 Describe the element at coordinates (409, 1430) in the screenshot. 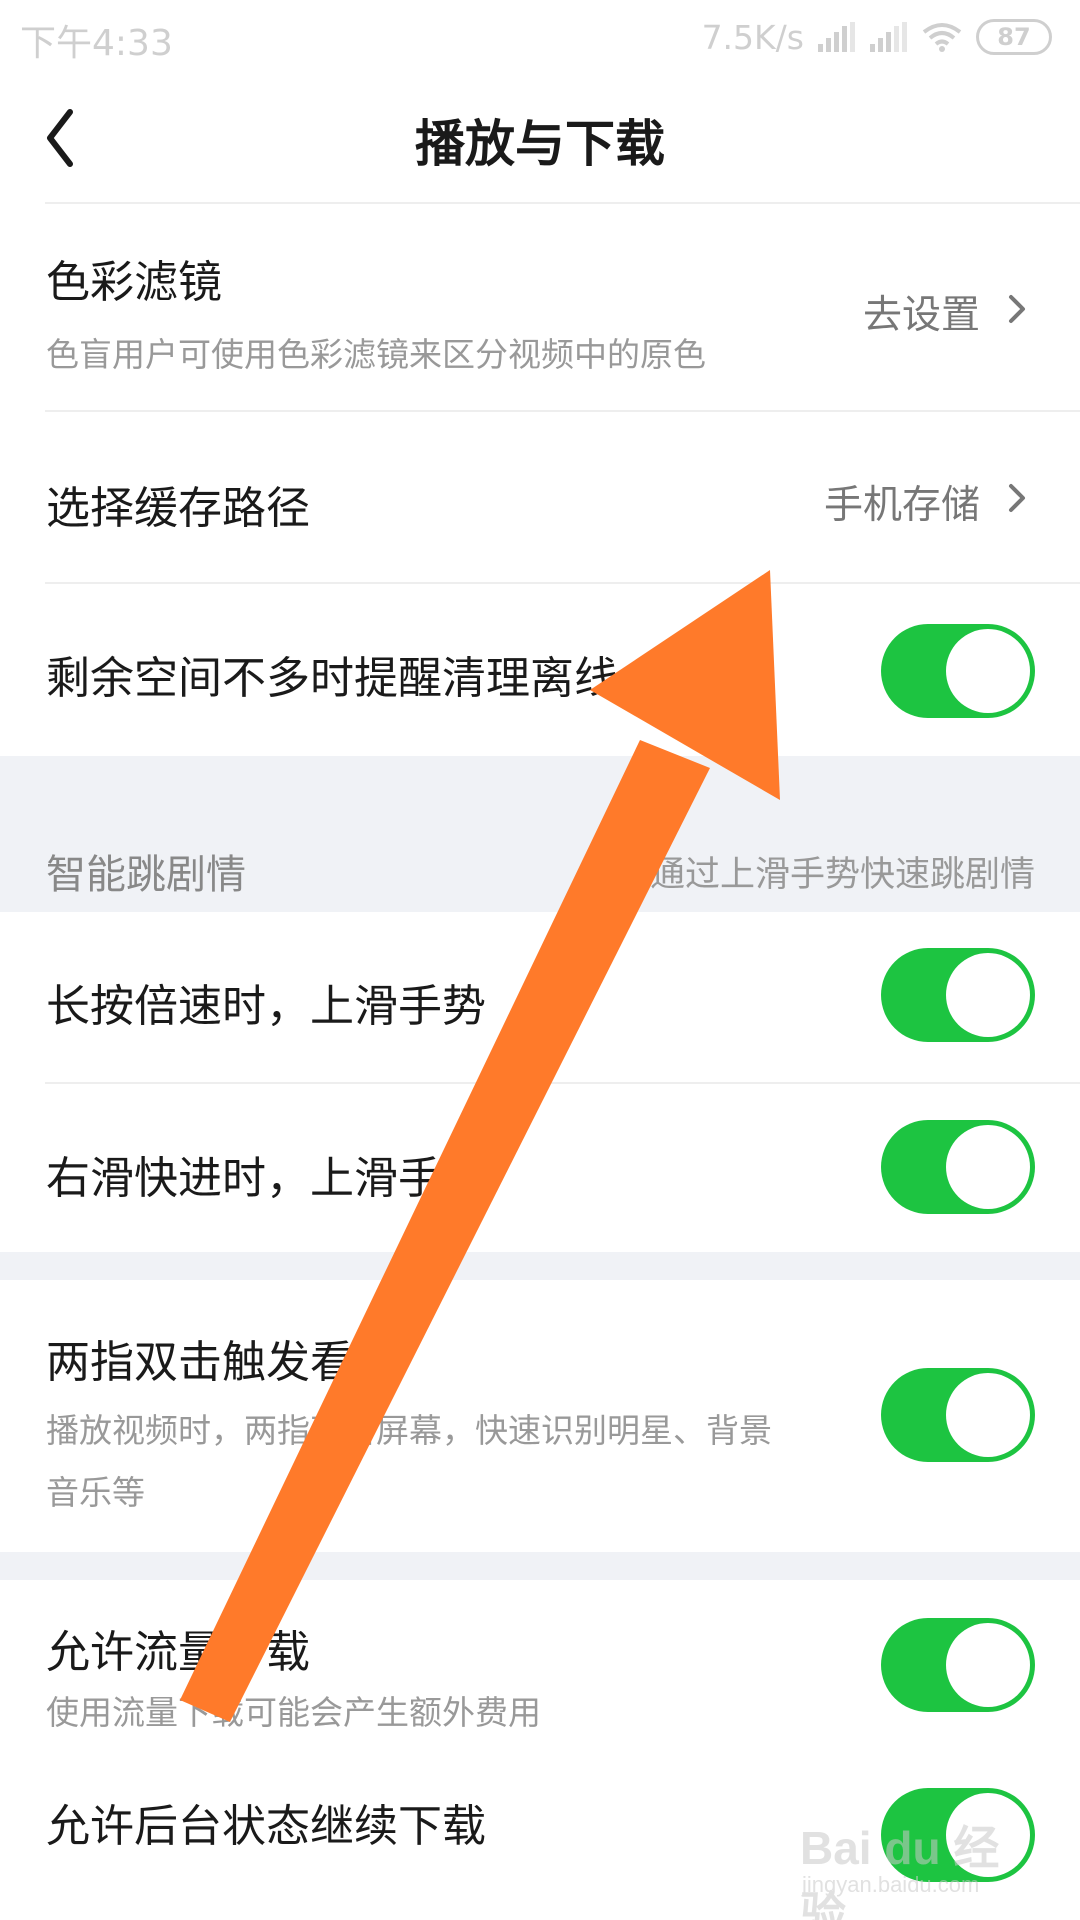

I see `two-finger-tap-subtitle-line1: 播放视频时，两指双击屏幕，快速识别明星、背景` at that location.